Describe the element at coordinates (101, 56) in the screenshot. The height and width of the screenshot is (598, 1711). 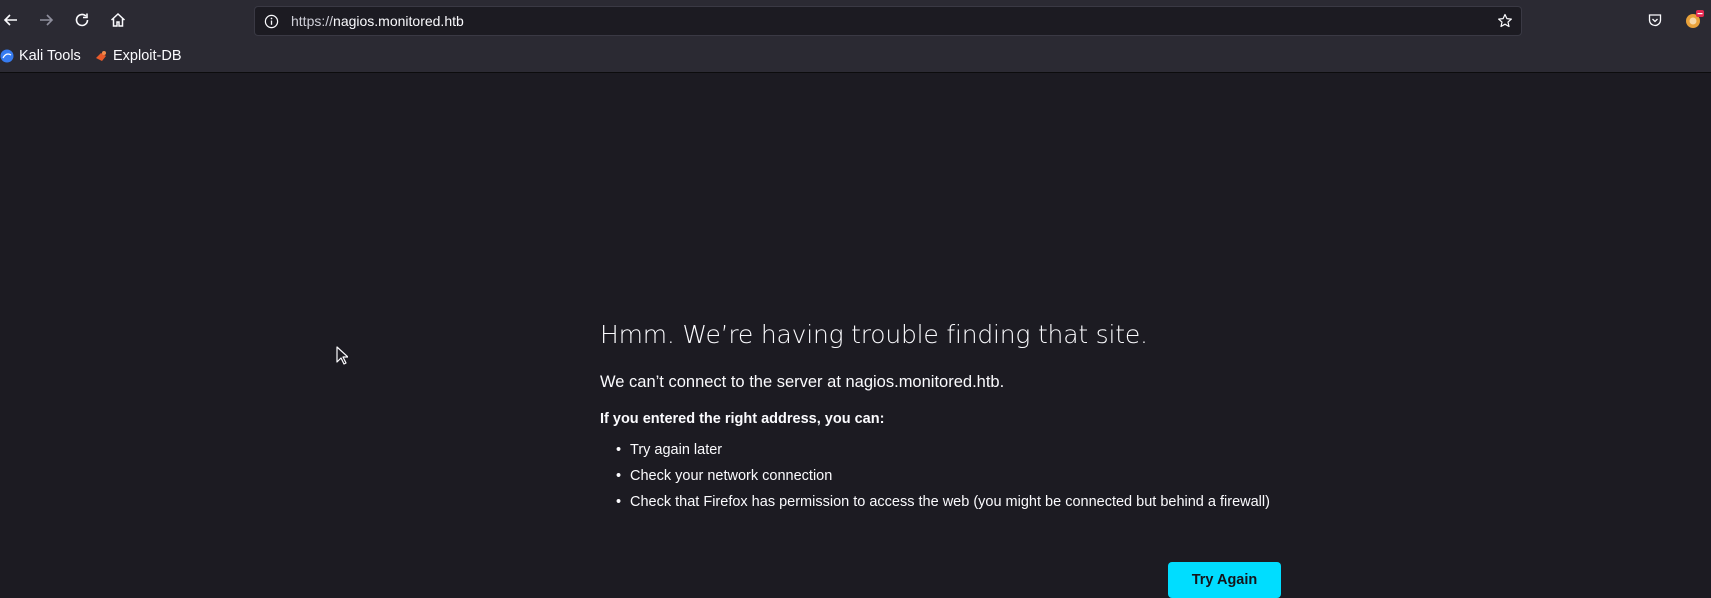
I see `exploitdb-icon` at that location.